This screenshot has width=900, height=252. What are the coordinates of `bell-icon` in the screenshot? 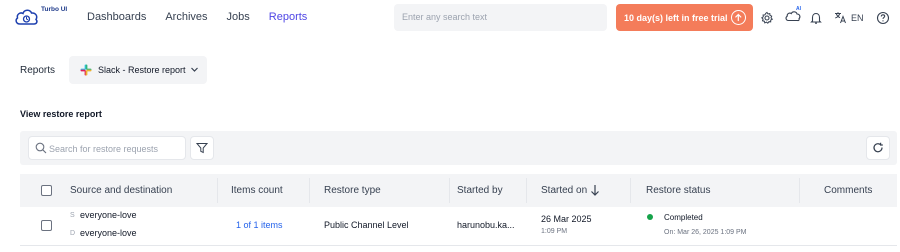 It's located at (816, 18).